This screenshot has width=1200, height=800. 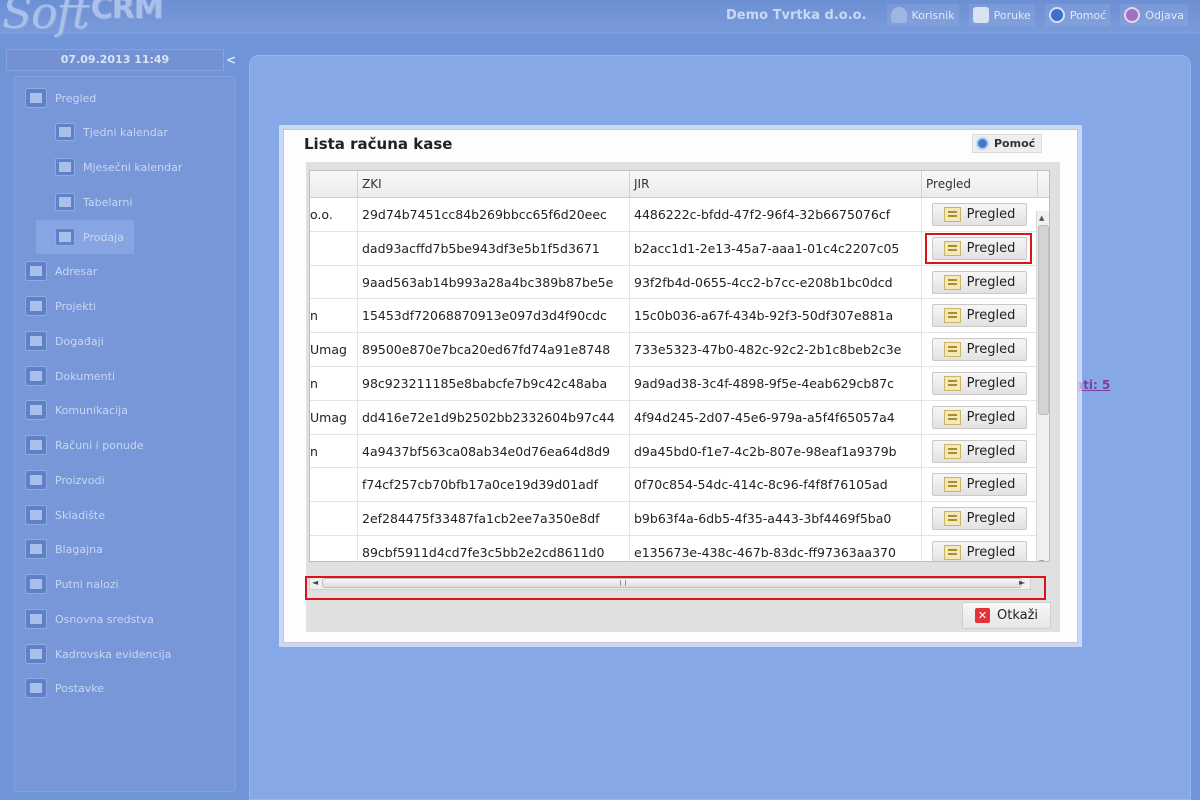 I want to click on sidebar-item-label: Postavke, so click(x=80, y=688).